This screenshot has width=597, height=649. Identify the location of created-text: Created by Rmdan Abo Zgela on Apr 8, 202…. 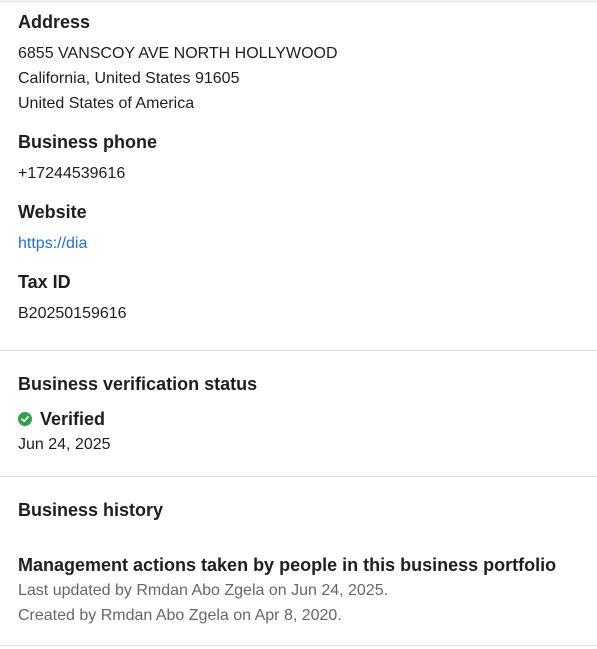
(180, 615).